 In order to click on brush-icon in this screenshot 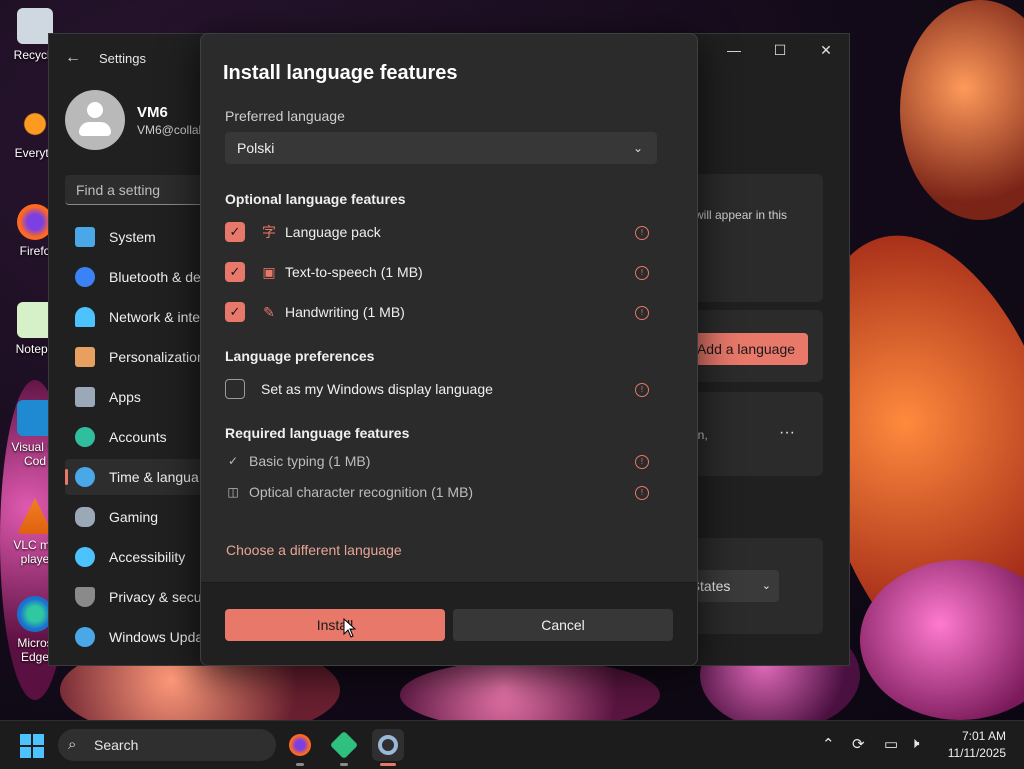, I will do `click(85, 357)`.